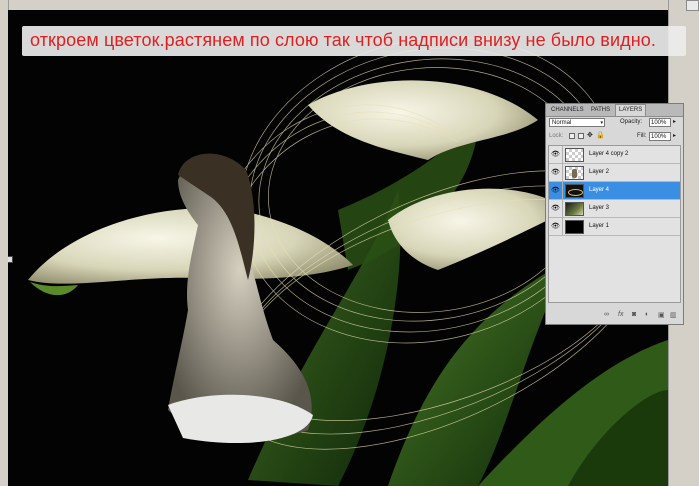 This screenshot has height=486, width=699. I want to click on trash-icon: ▥, so click(673, 315).